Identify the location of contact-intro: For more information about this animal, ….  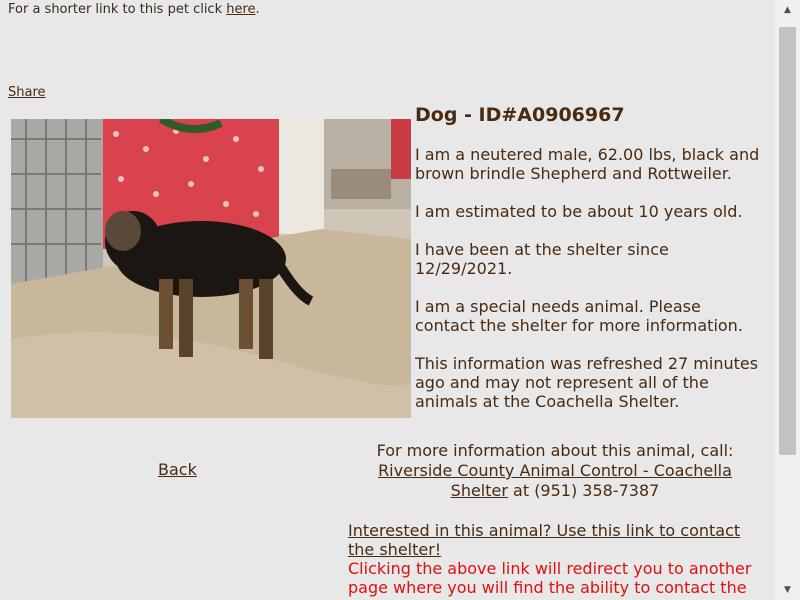
(555, 450).